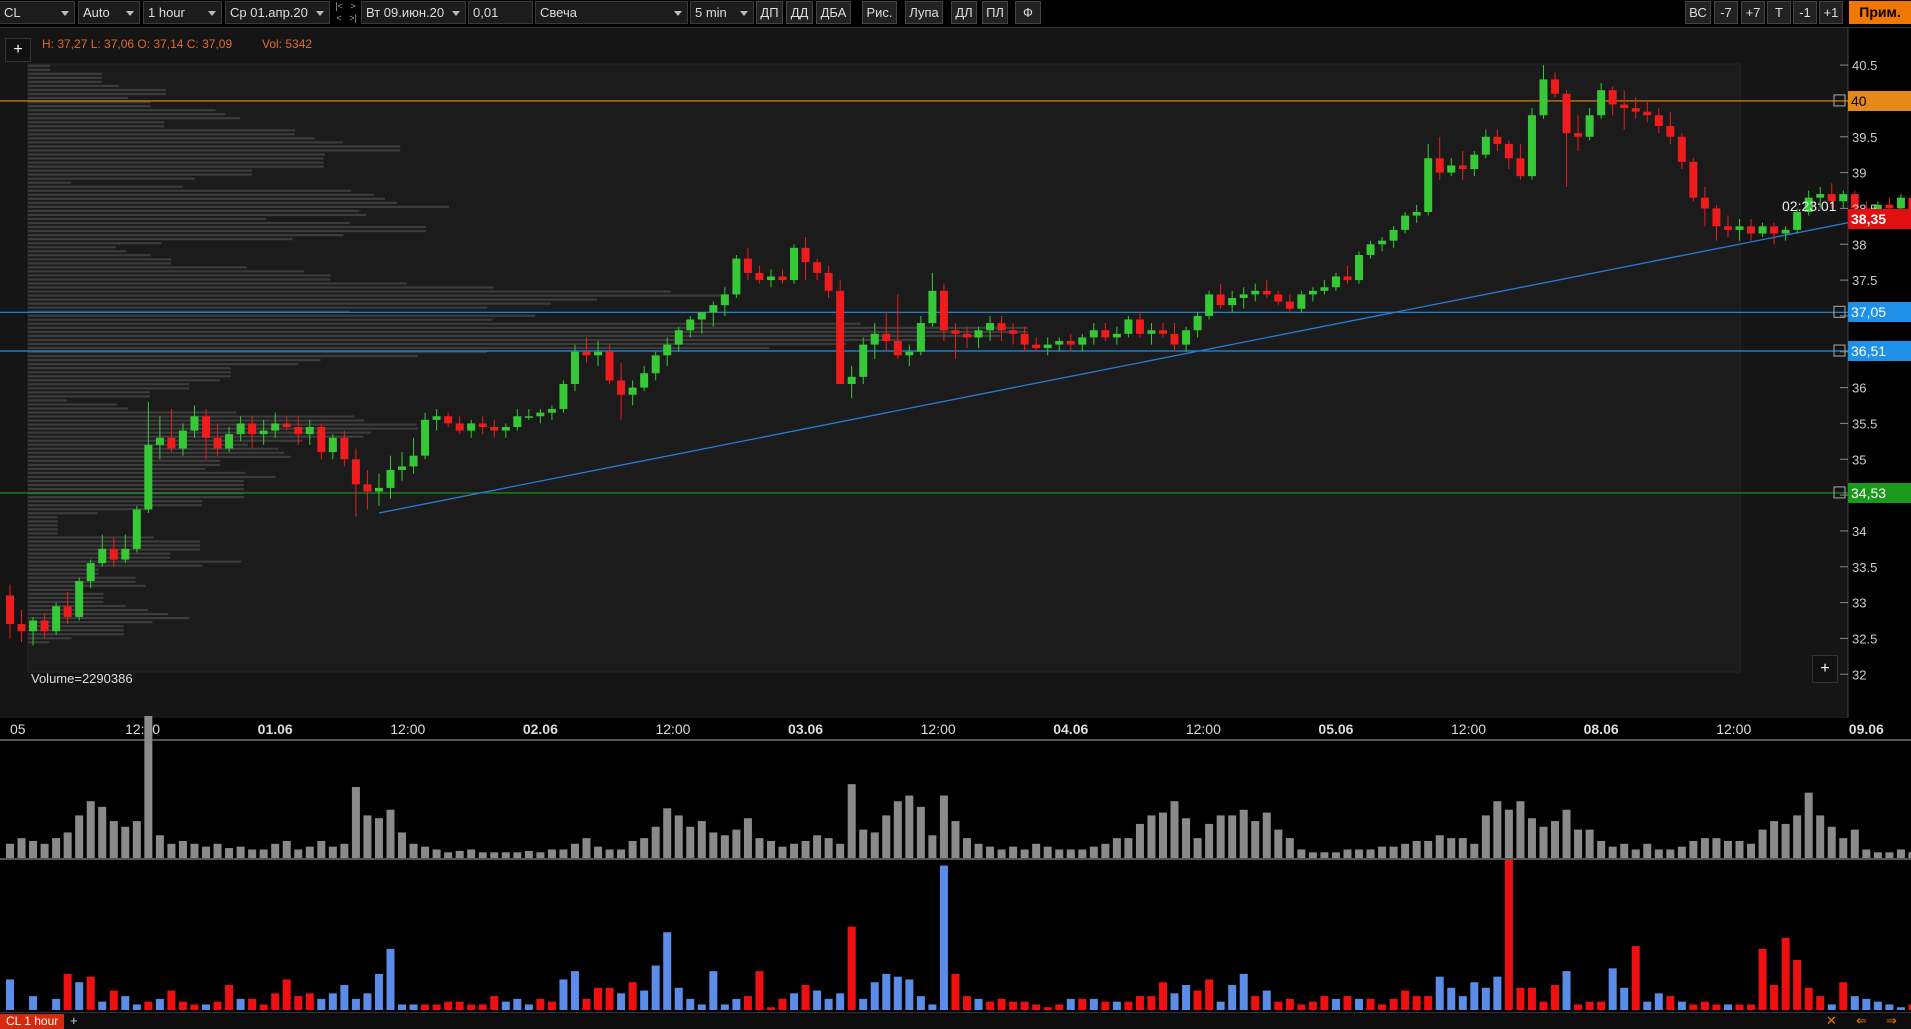 The width and height of the screenshot is (1911, 1029). Describe the element at coordinates (1825, 669) in the screenshot. I see `add-panel-button: +` at that location.